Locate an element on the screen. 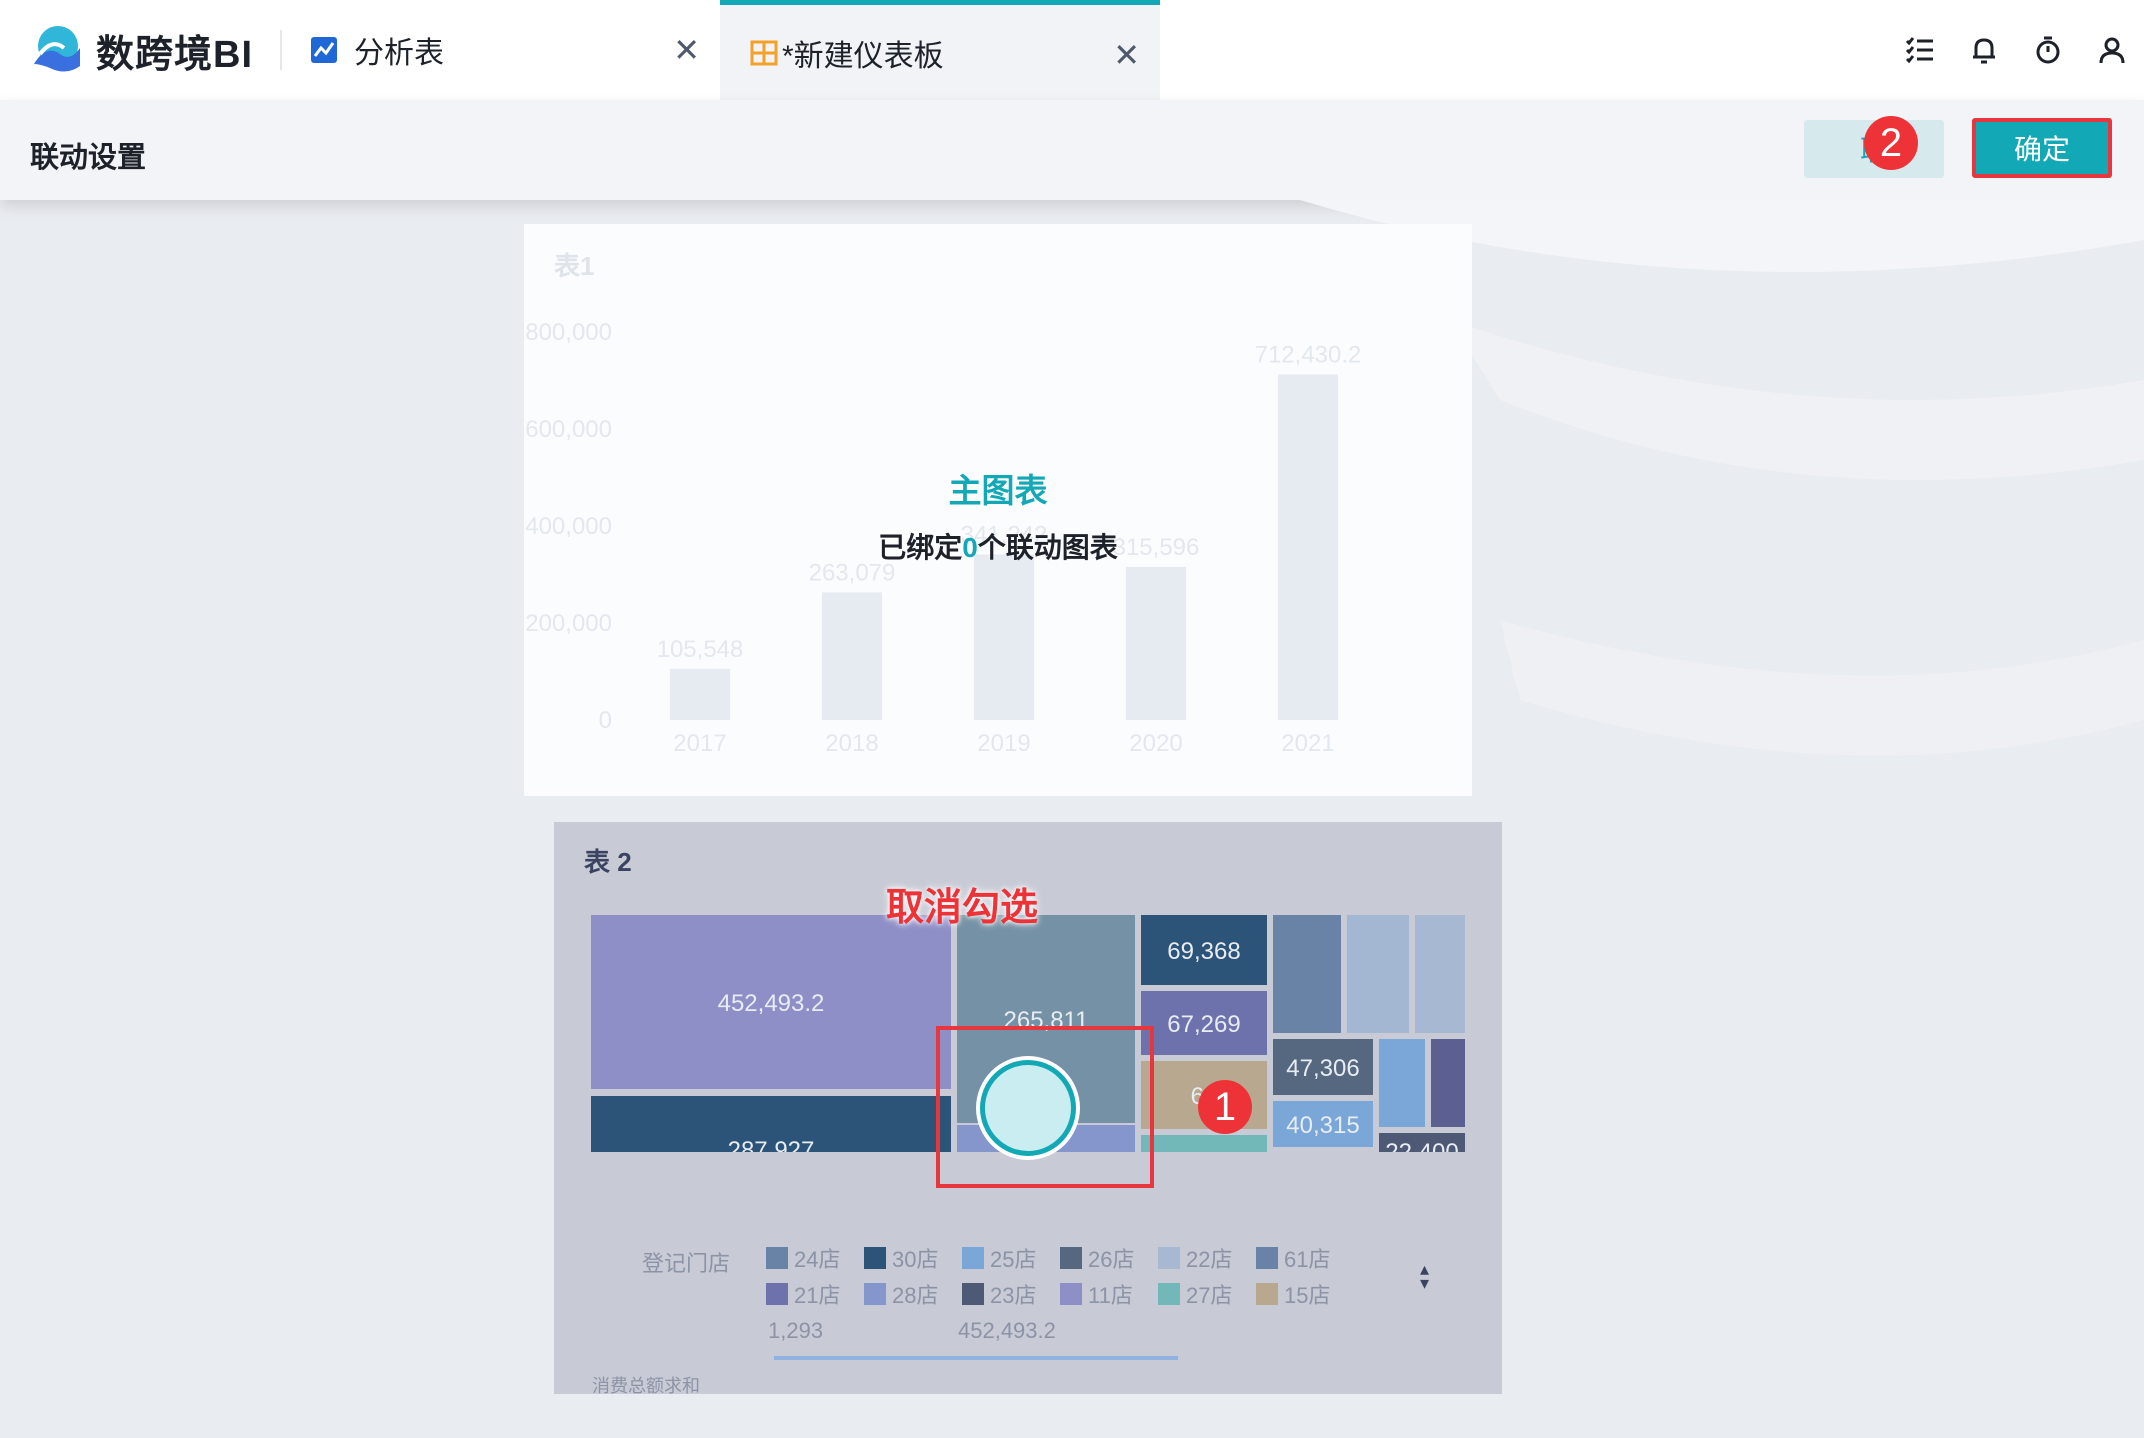 The height and width of the screenshot is (1438, 2144). main-chart-label: 主图表 is located at coordinates (998, 490).